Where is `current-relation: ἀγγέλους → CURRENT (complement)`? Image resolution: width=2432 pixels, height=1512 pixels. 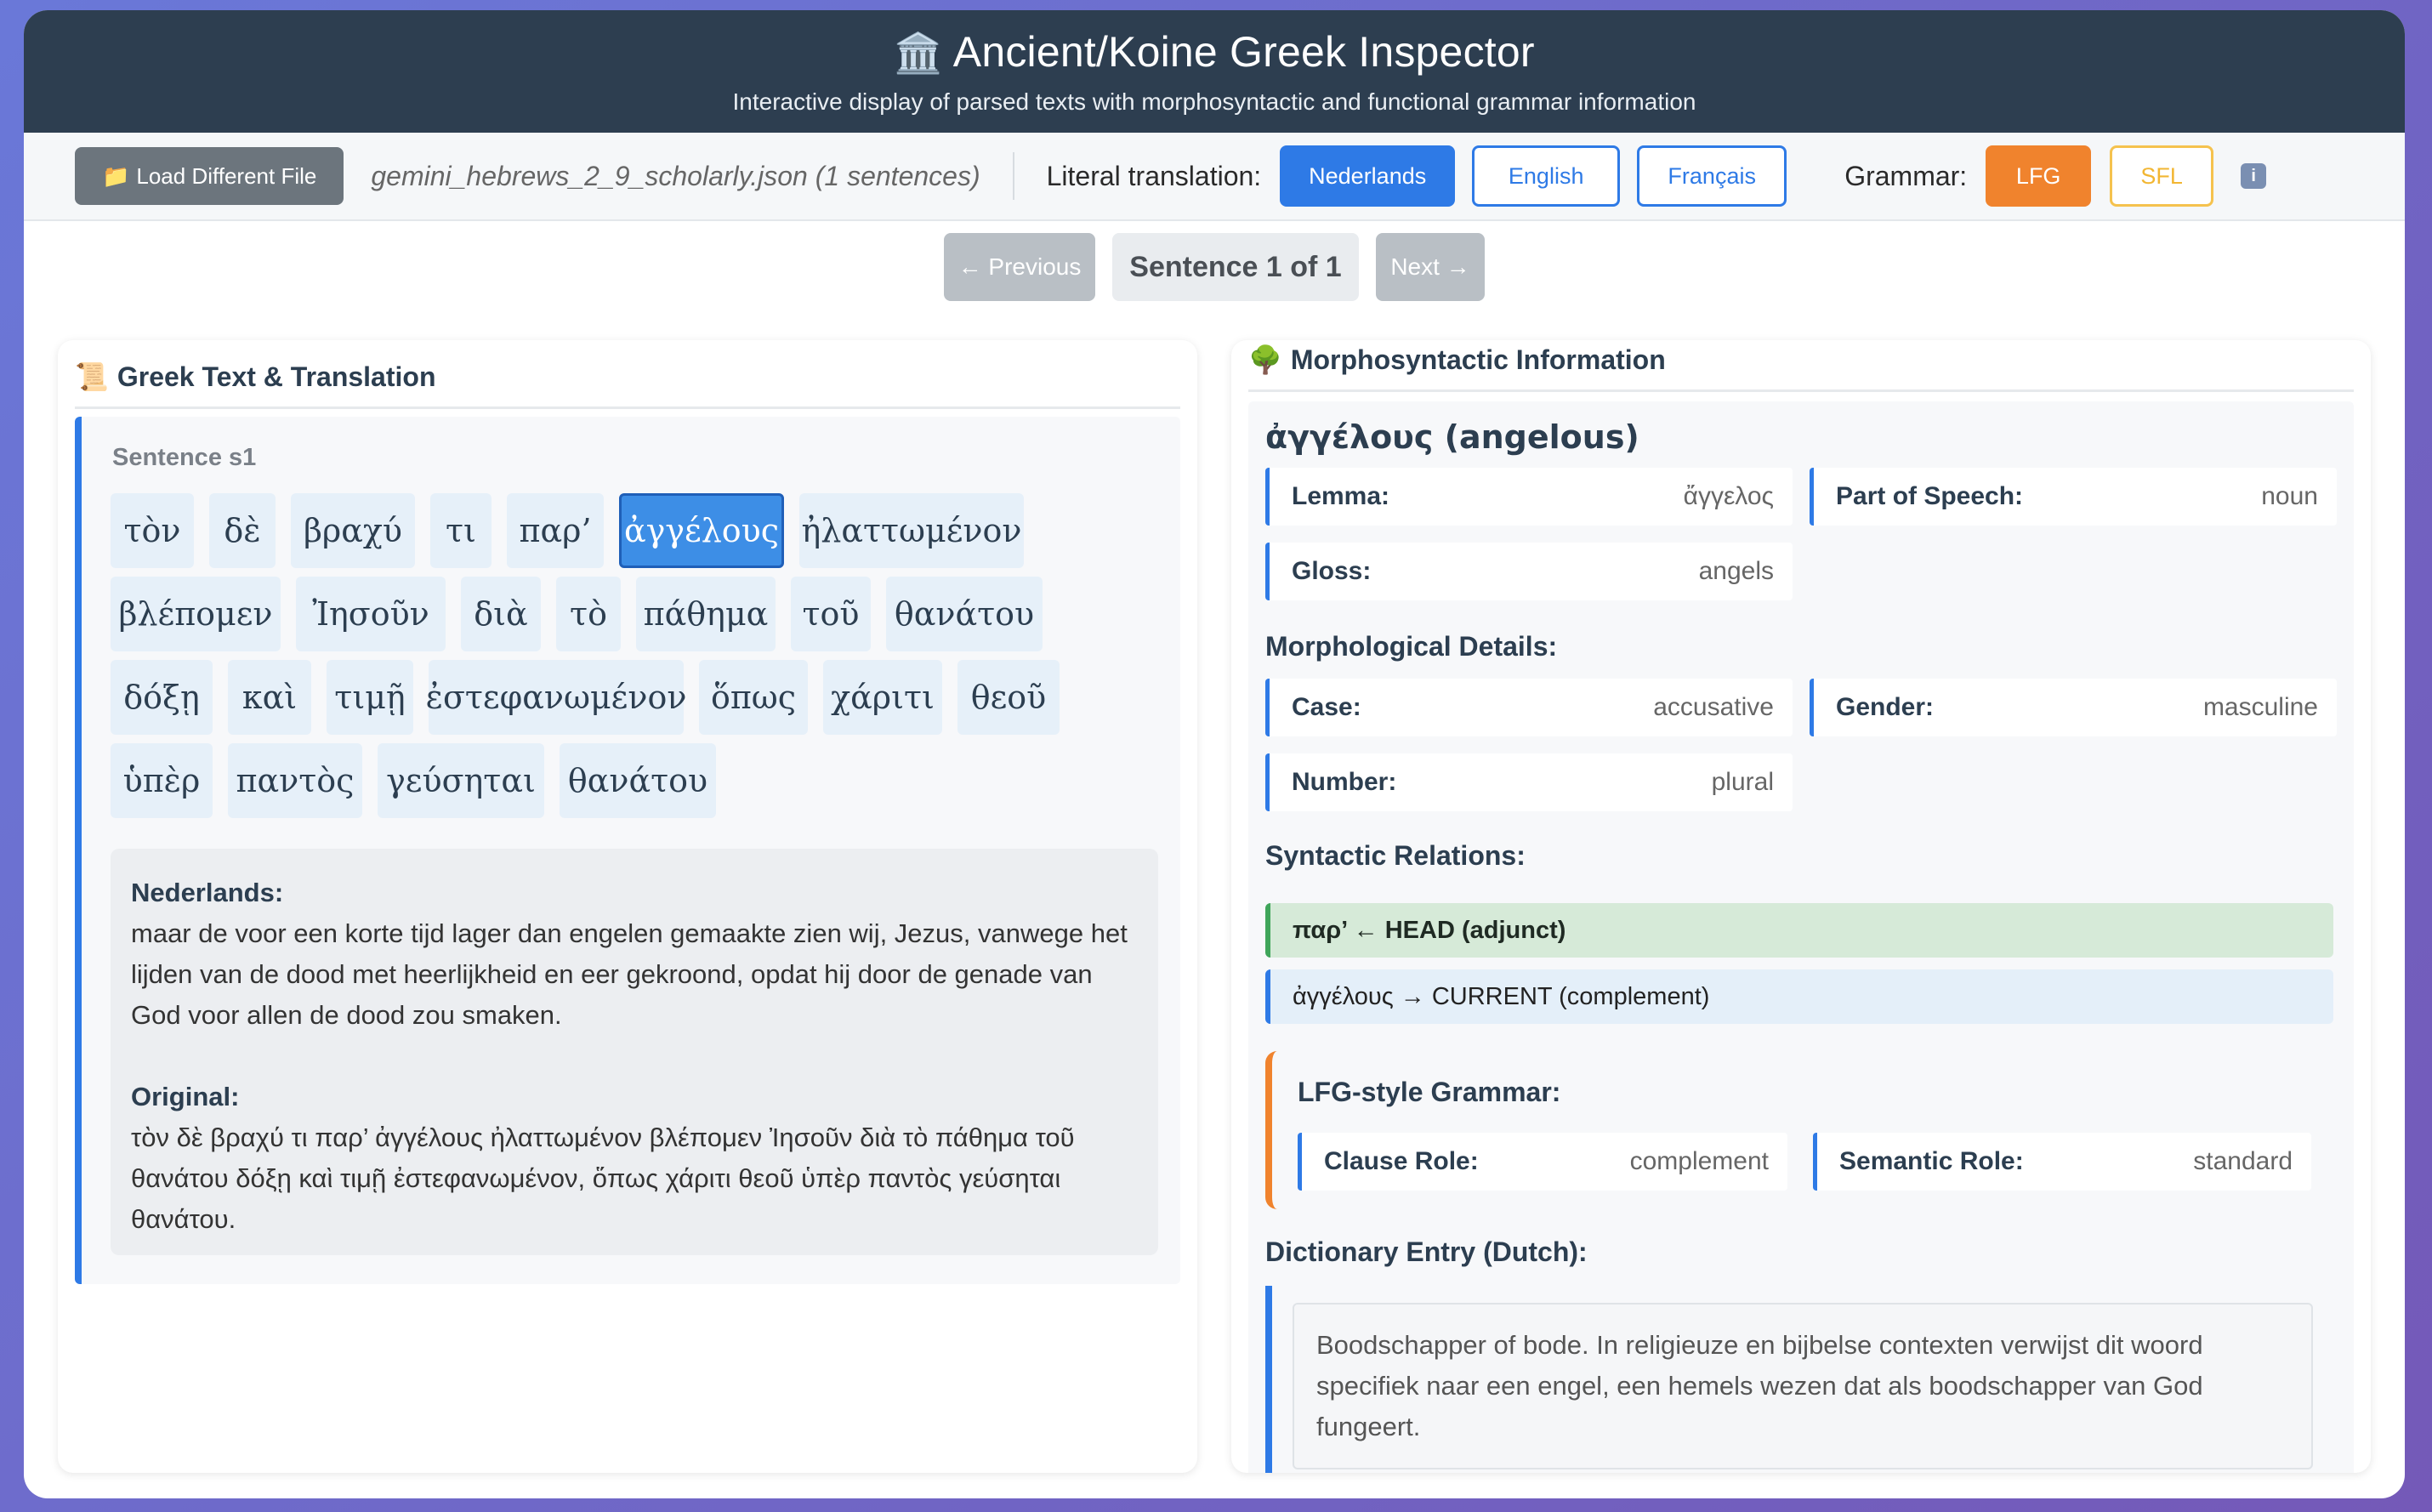 current-relation: ἀγγέλους → CURRENT (complement) is located at coordinates (1799, 996).